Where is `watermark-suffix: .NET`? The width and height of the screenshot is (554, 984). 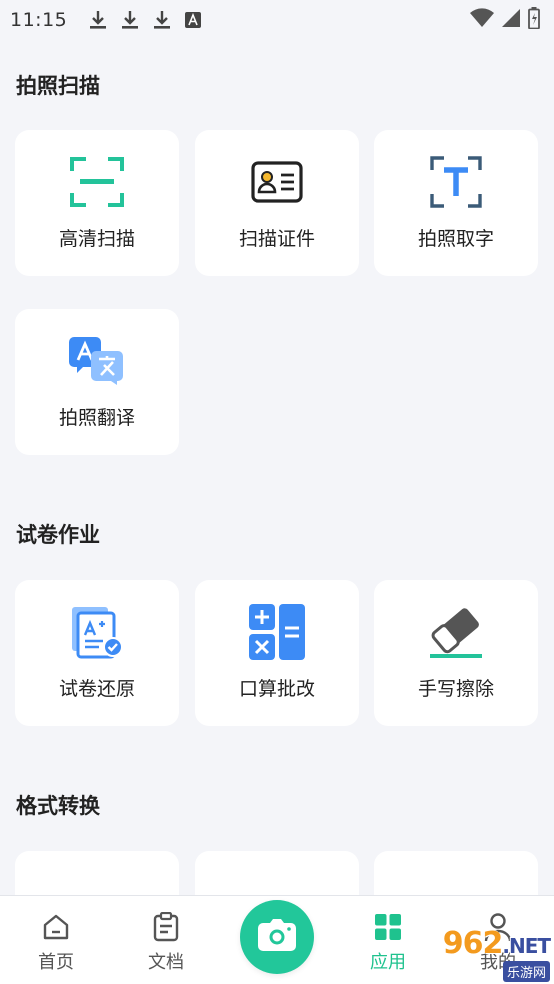
watermark-suffix: .NET is located at coordinates (526, 945).